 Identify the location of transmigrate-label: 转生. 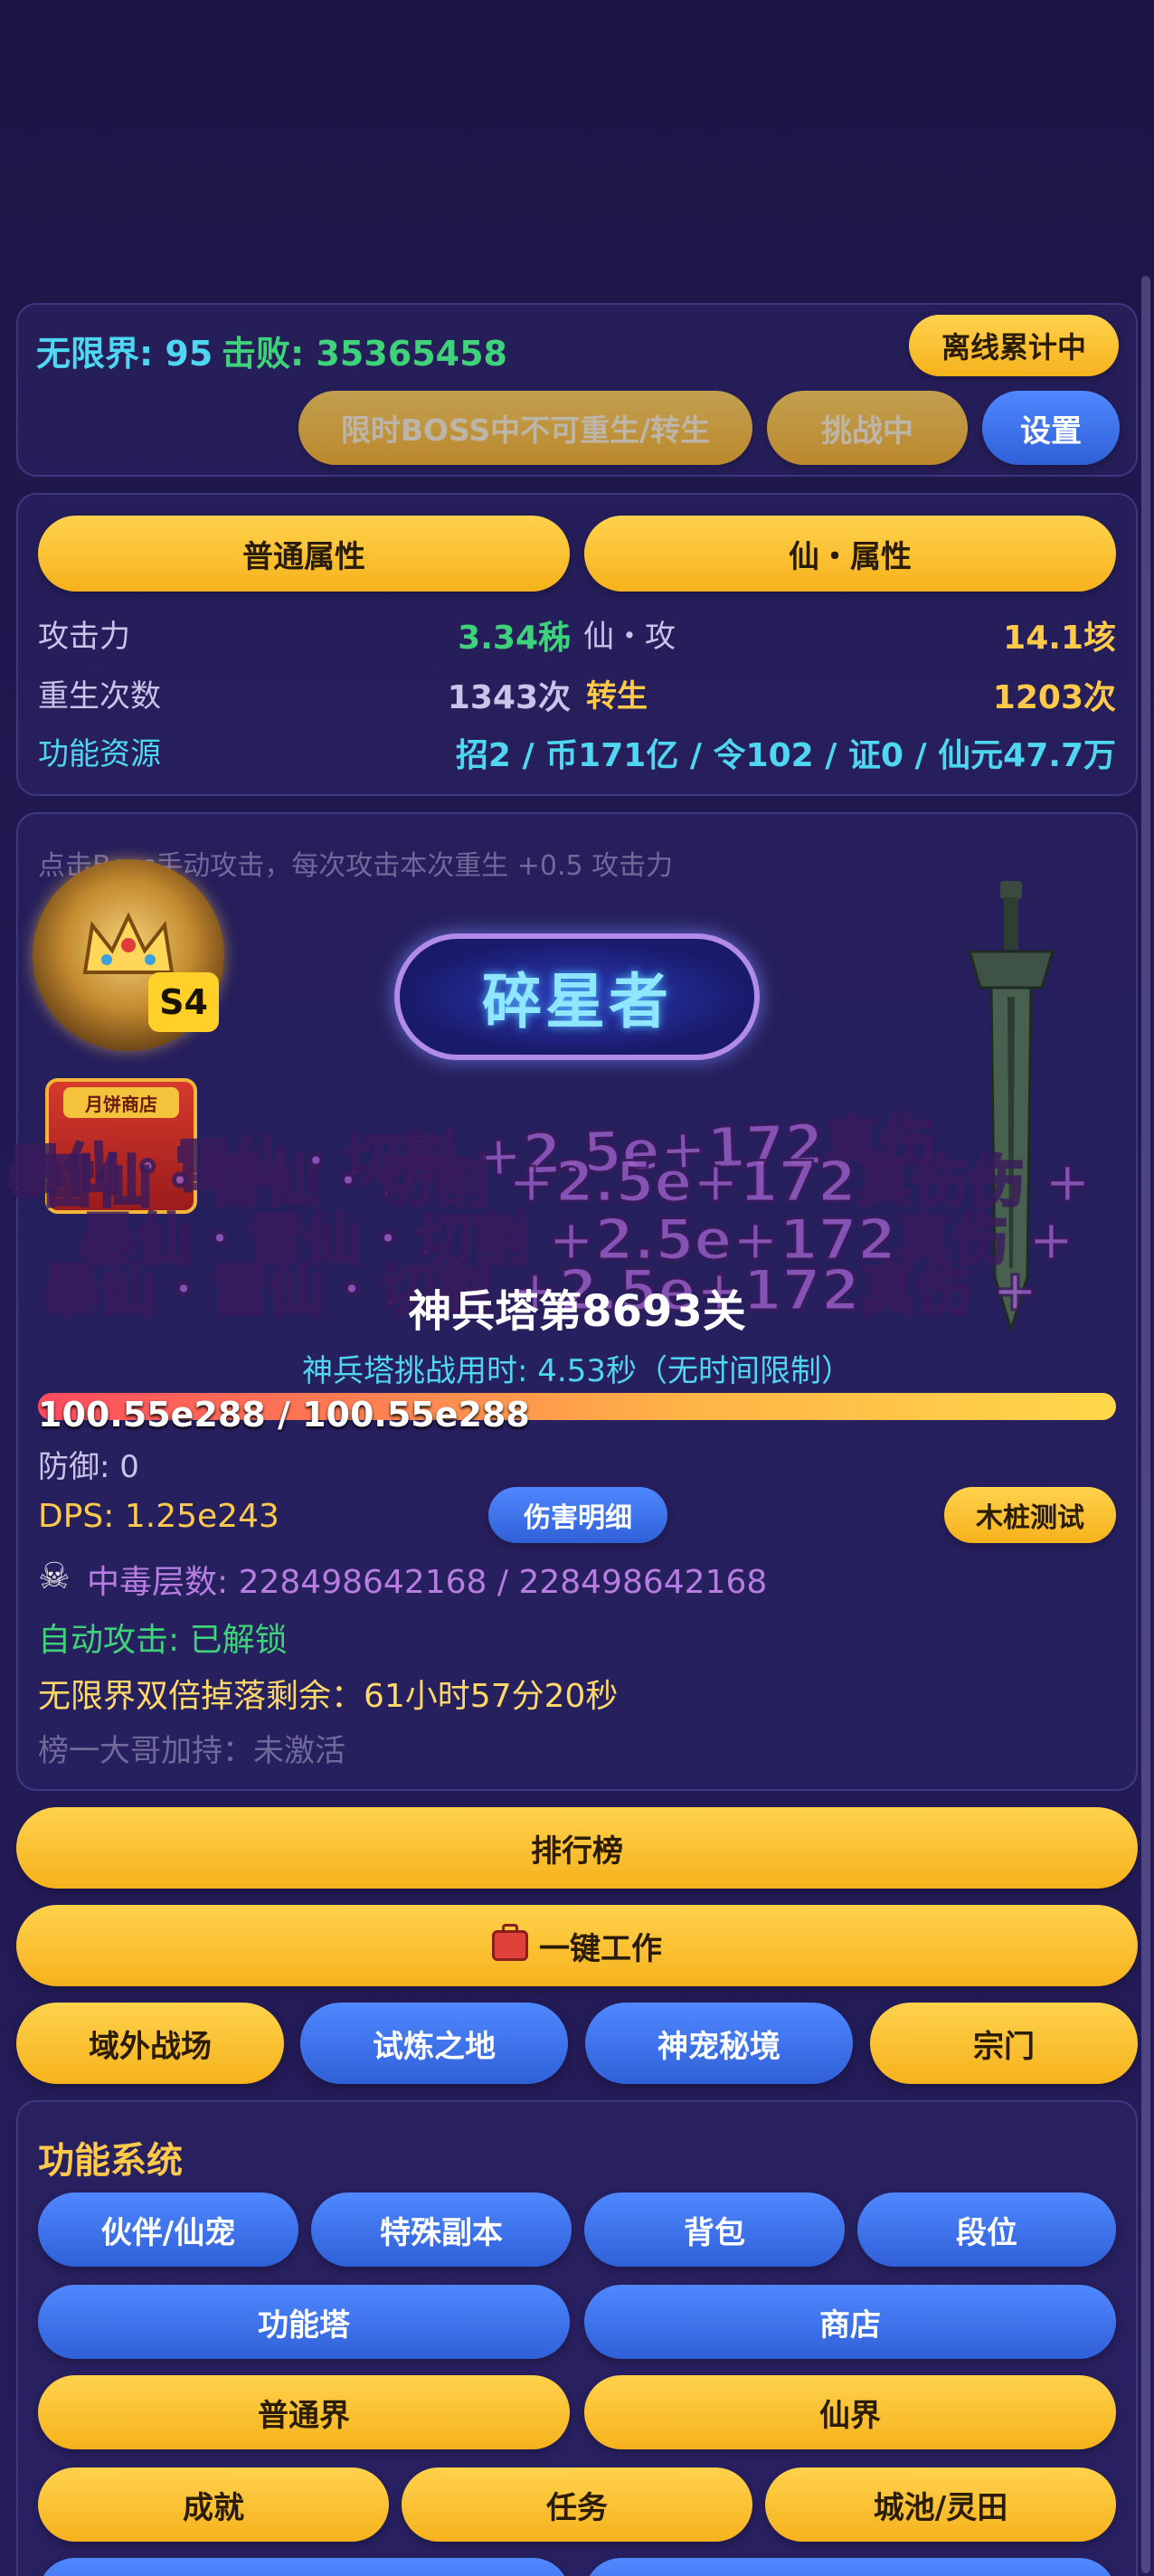
(617, 696).